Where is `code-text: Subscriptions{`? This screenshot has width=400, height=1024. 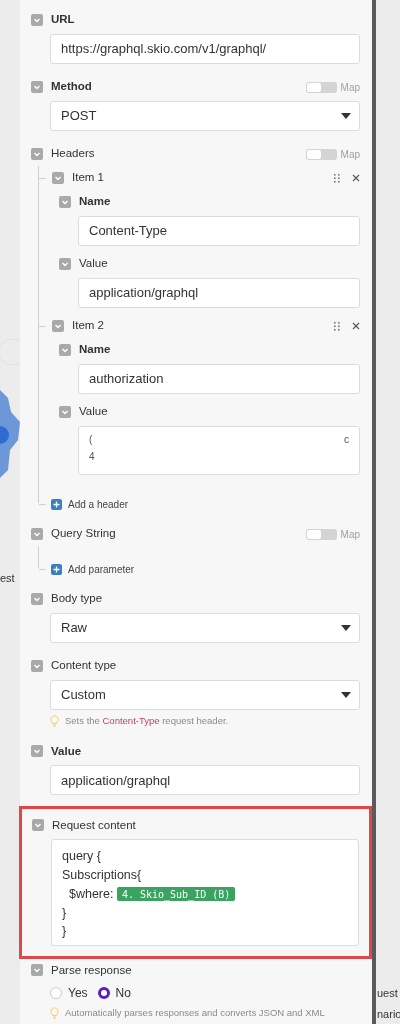
code-text: Subscriptions{ is located at coordinates (102, 875).